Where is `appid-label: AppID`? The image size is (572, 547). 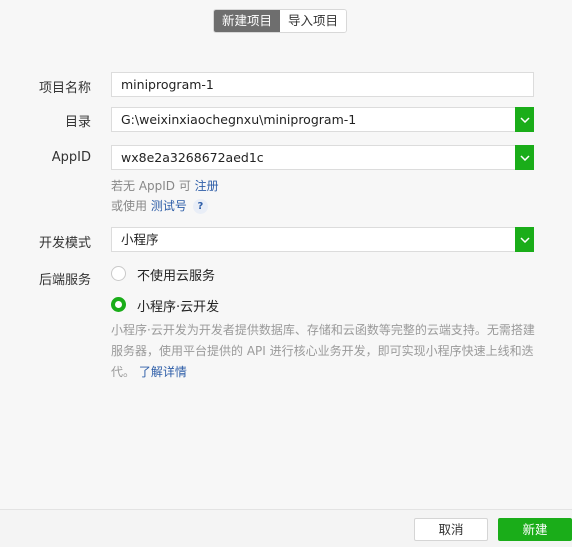
appid-label: AppID is located at coordinates (71, 157).